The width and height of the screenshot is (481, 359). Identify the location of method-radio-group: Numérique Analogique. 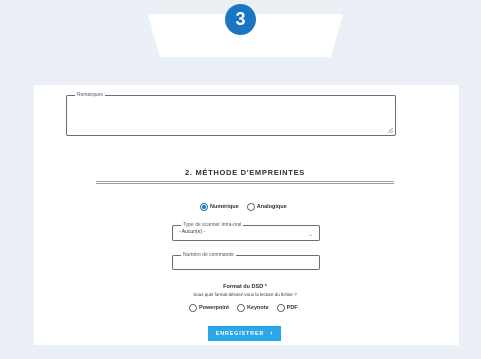
(243, 207).